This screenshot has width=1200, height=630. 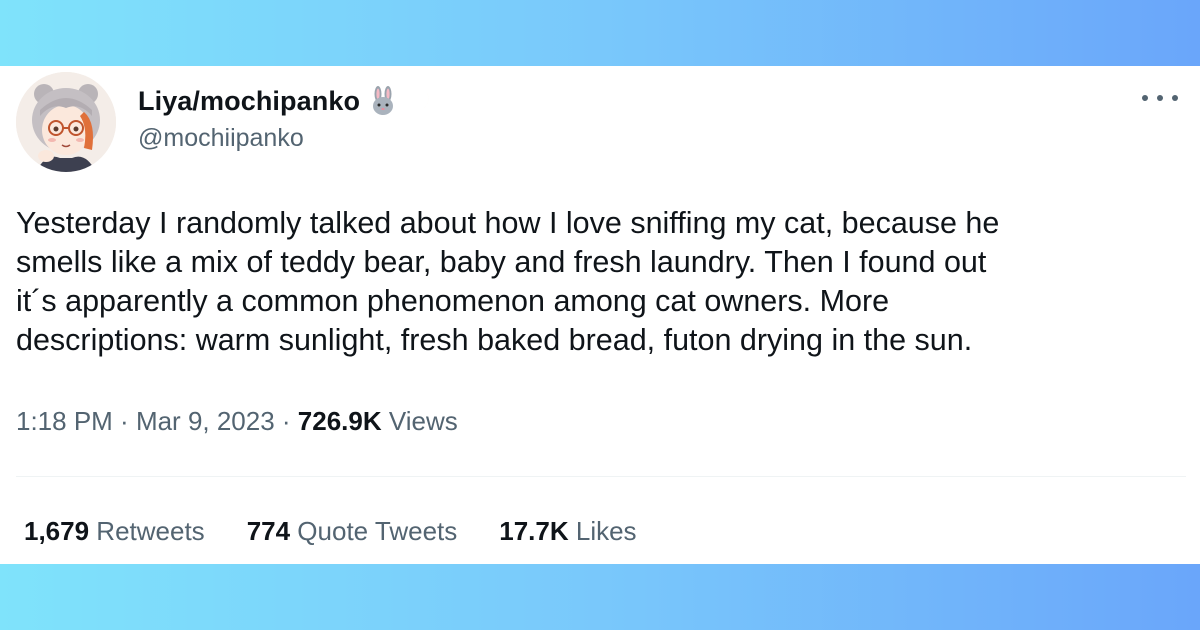 What do you see at coordinates (374, 531) in the screenshot?
I see `quote-tweets-label: Quote Tweets` at bounding box center [374, 531].